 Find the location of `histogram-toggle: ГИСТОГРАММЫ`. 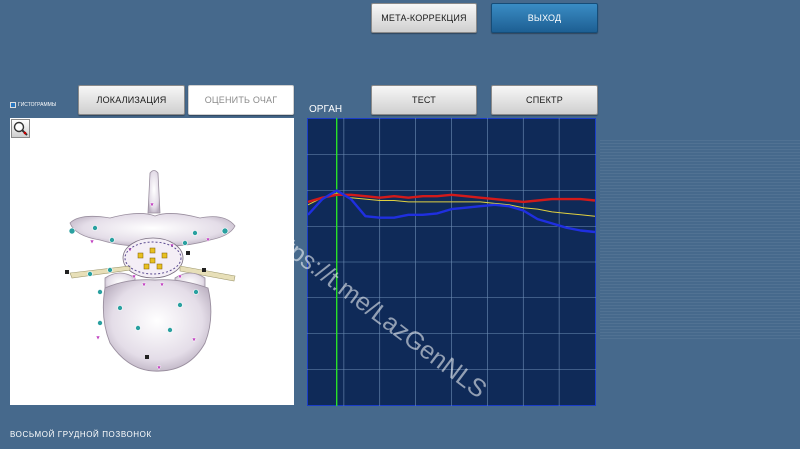

histogram-toggle: ГИСТОГРАММЫ is located at coordinates (33, 105).